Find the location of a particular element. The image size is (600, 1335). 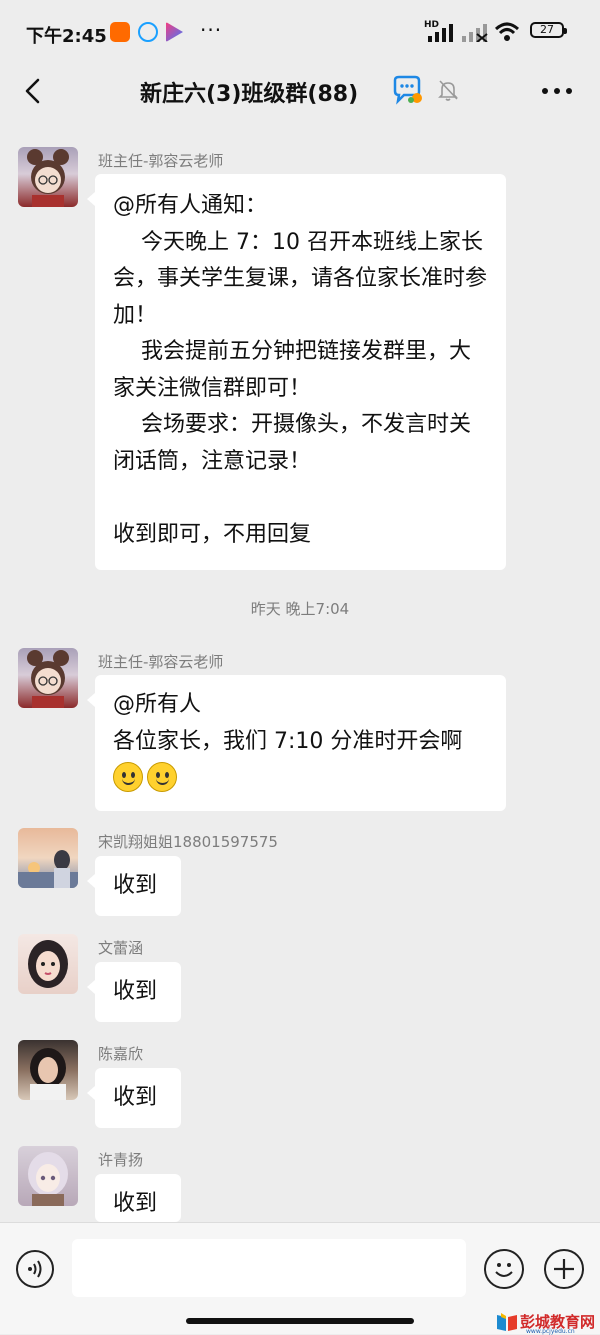

sender-name: 宋凯翔姐姐18801597575 is located at coordinates (188, 842).